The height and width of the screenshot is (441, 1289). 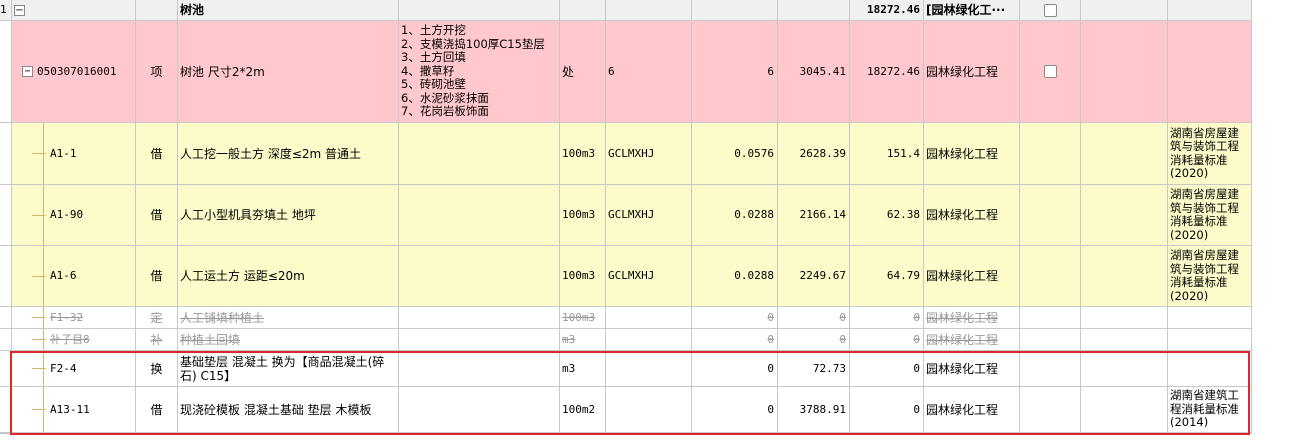 I want to click on item-name: 树池 尺寸2*2m, so click(x=288, y=72).